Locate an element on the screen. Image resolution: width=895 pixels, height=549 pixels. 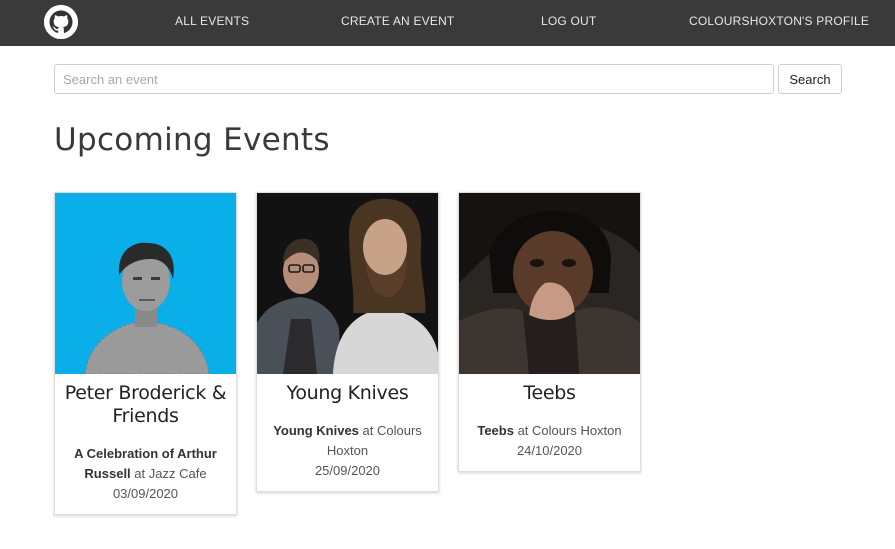
search-button: Search is located at coordinates (810, 79).